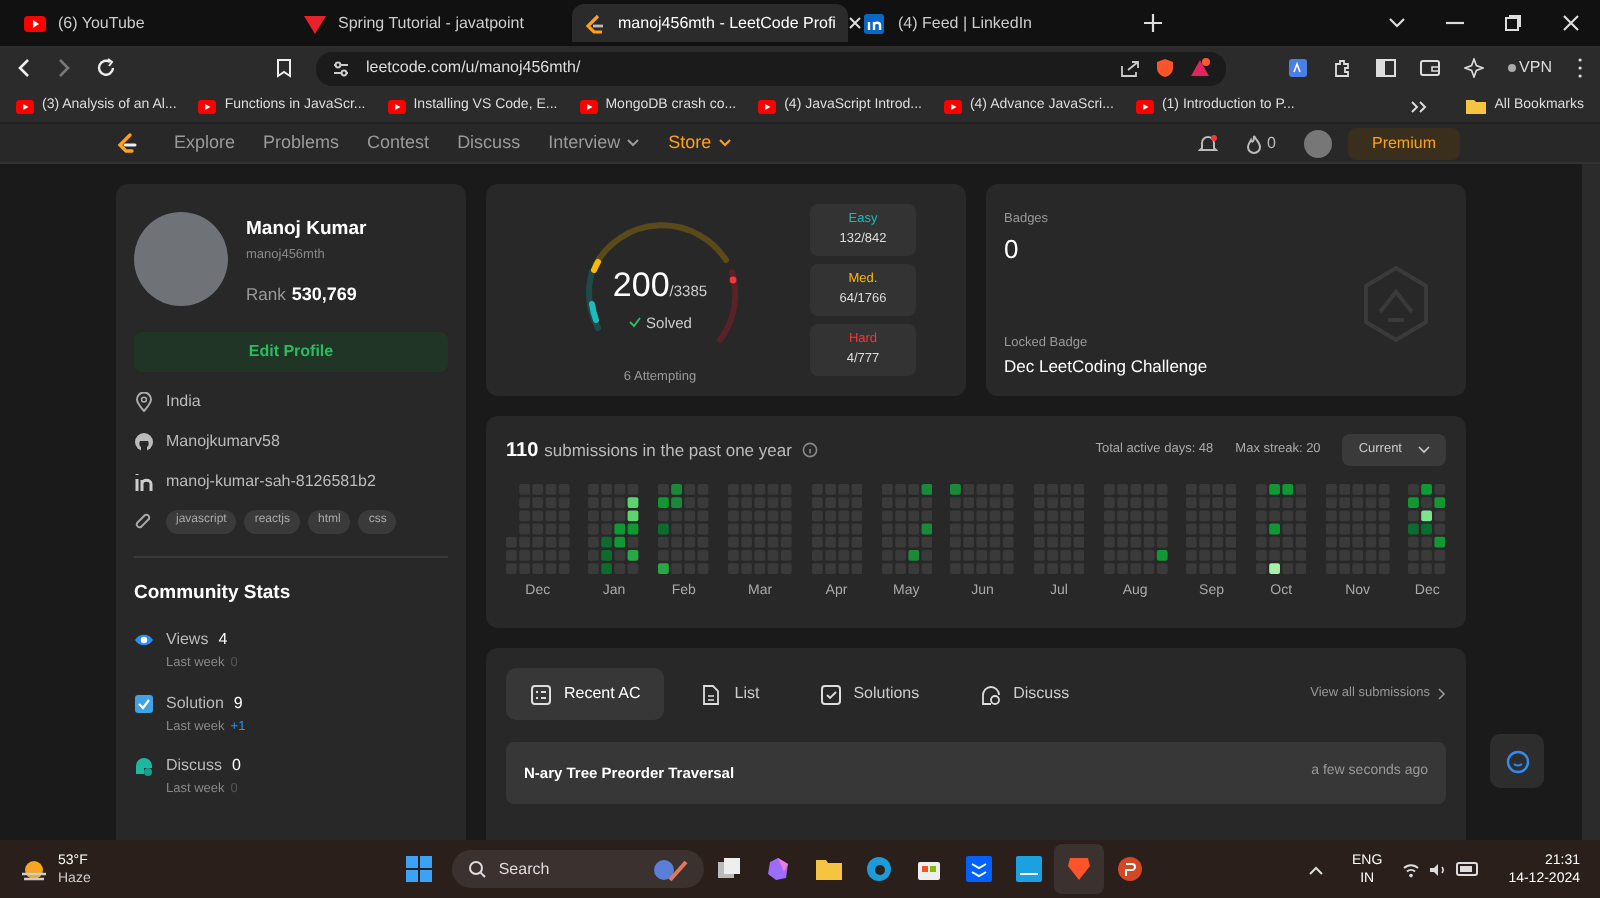 Image resolution: width=1600 pixels, height=898 pixels. I want to click on nav-link: Discuss, so click(489, 143).